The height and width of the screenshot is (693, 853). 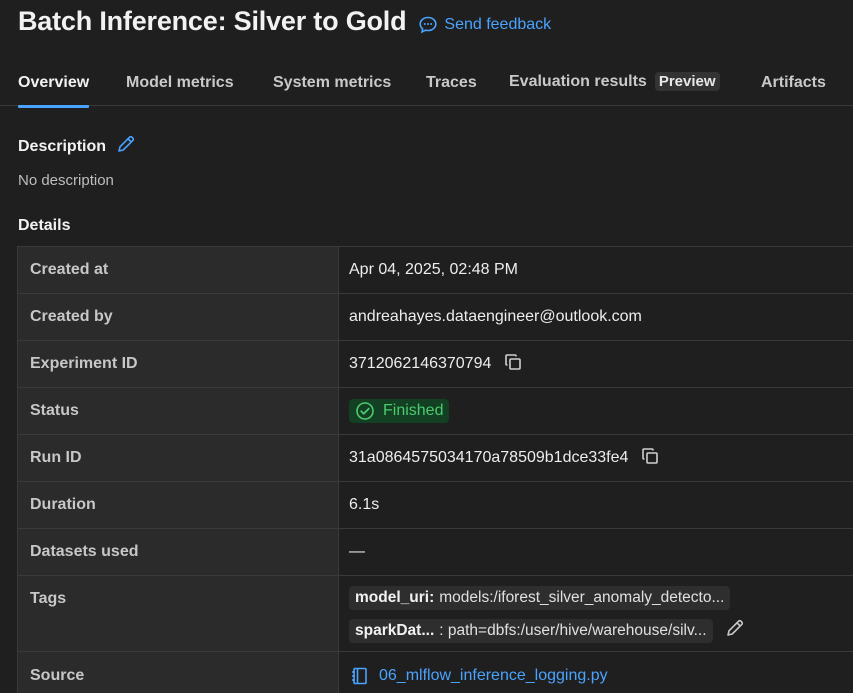 What do you see at coordinates (357, 551) in the screenshot?
I see `datasets-used-value: —` at bounding box center [357, 551].